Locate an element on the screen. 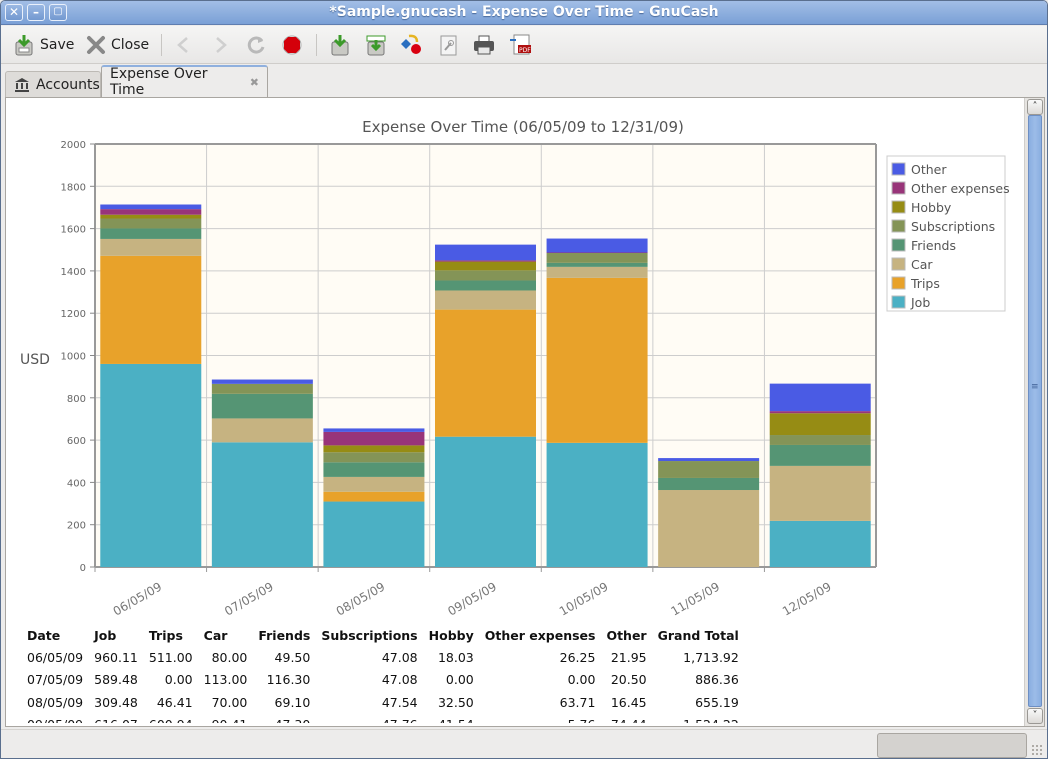  edit-report-button is located at coordinates (448, 45).